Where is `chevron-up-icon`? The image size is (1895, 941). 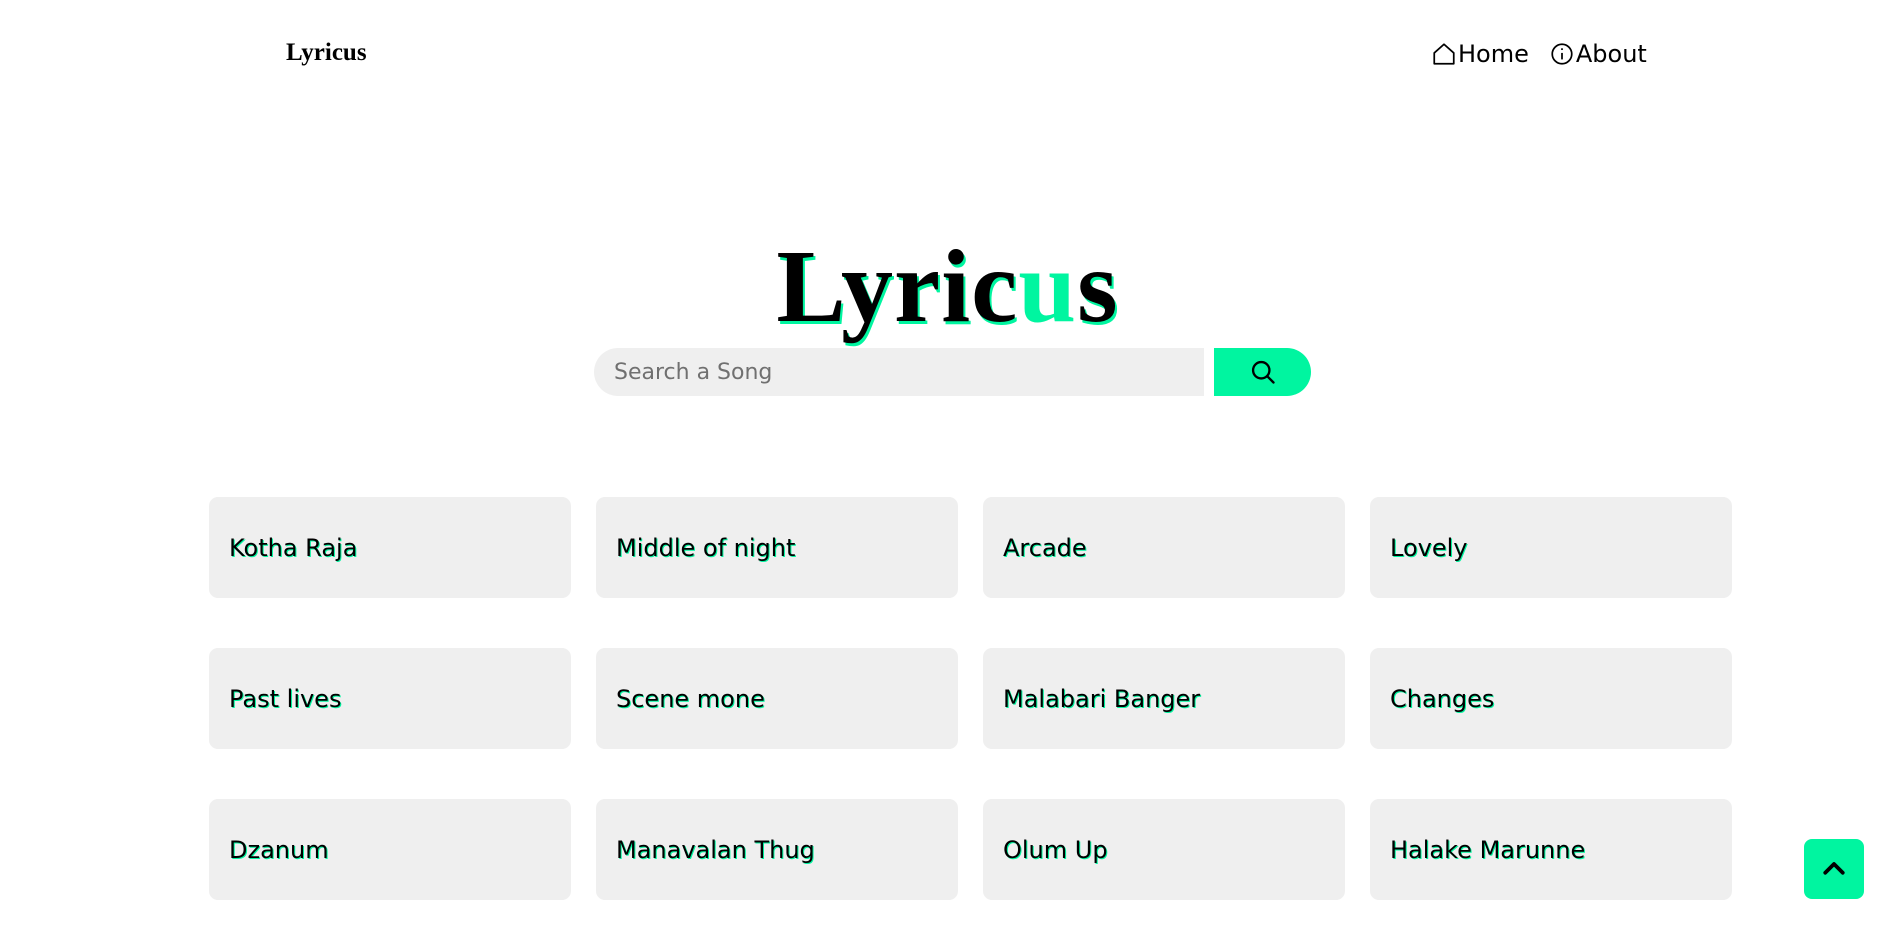
chevron-up-icon is located at coordinates (1834, 868).